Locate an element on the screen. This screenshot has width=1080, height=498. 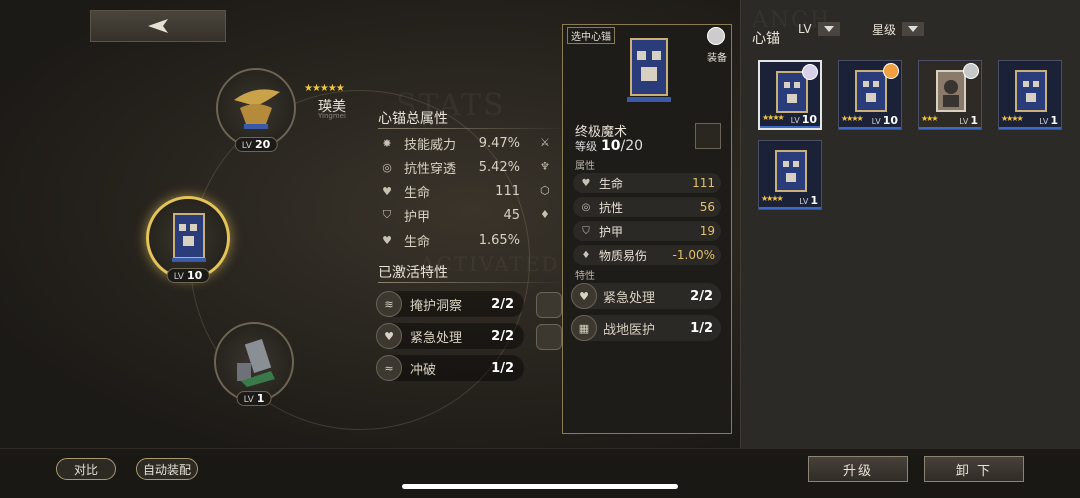
stat-row: ♥ 生命 1.65% is located at coordinates (450, 240).